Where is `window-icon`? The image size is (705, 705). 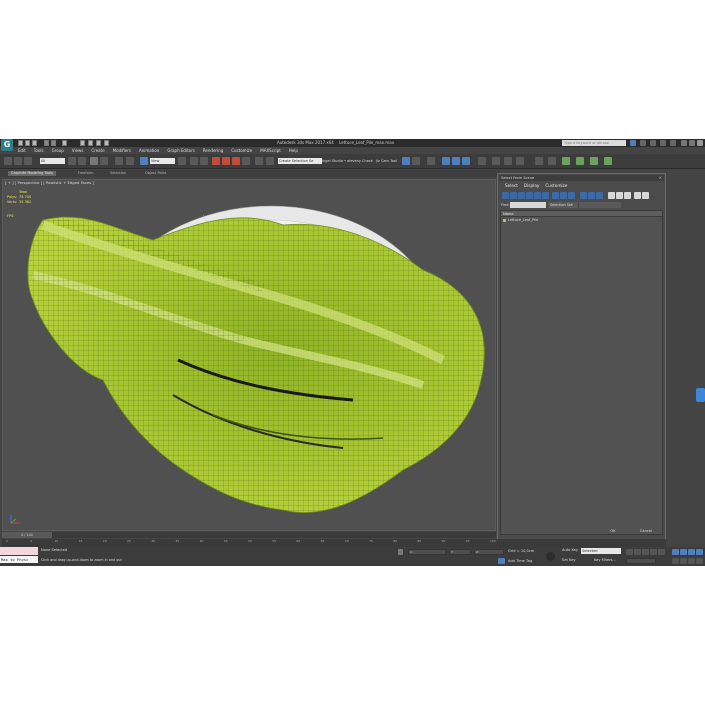 window-icon is located at coordinates (90, 143).